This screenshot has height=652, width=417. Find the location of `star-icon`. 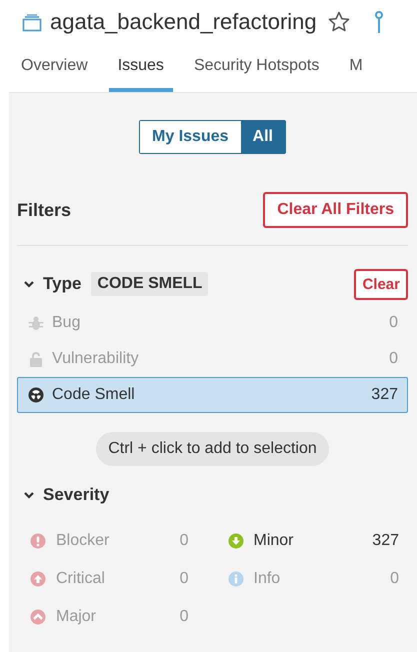

star-icon is located at coordinates (338, 22).